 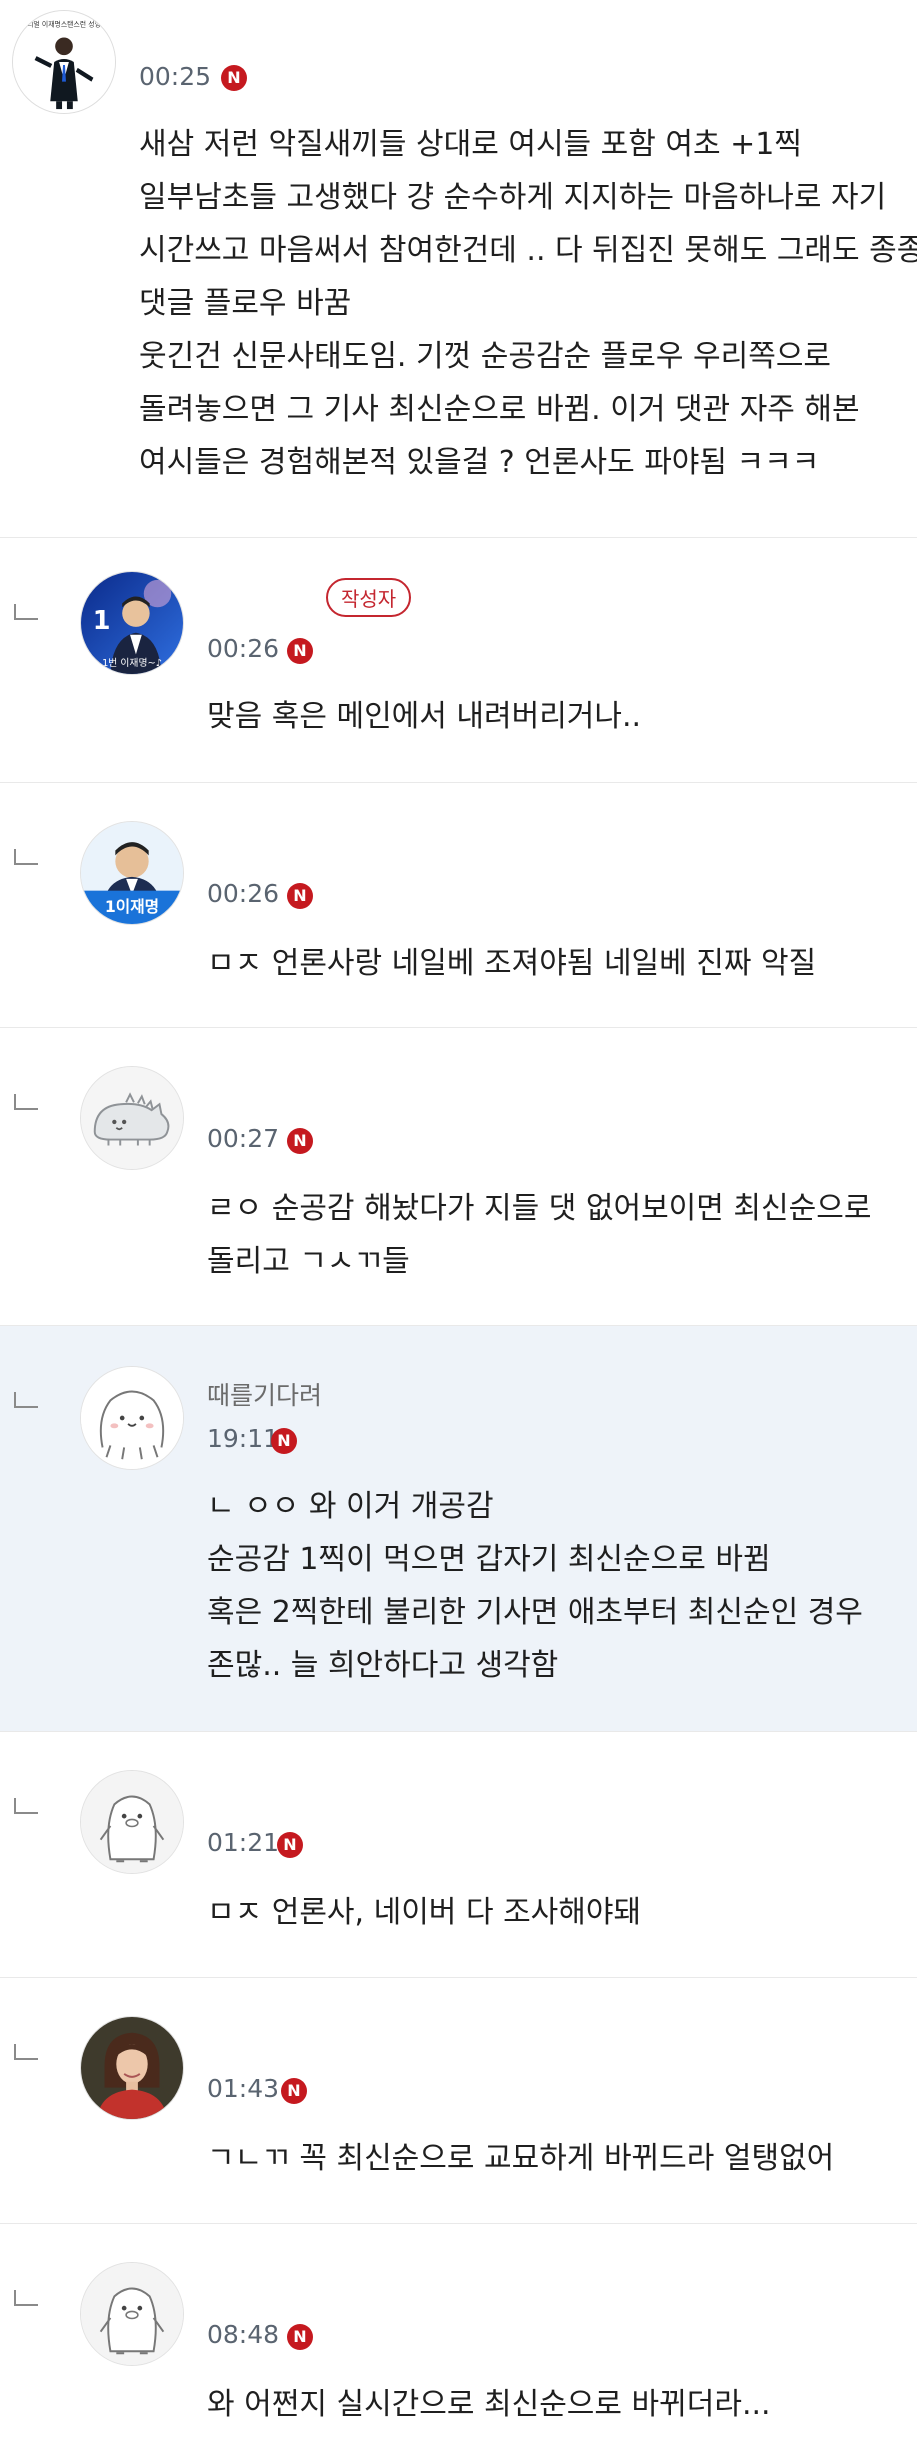 What do you see at coordinates (350, 1506) in the screenshot?
I see `comment-line: ㄴ ㅇㅇ 와 이거 개공감` at bounding box center [350, 1506].